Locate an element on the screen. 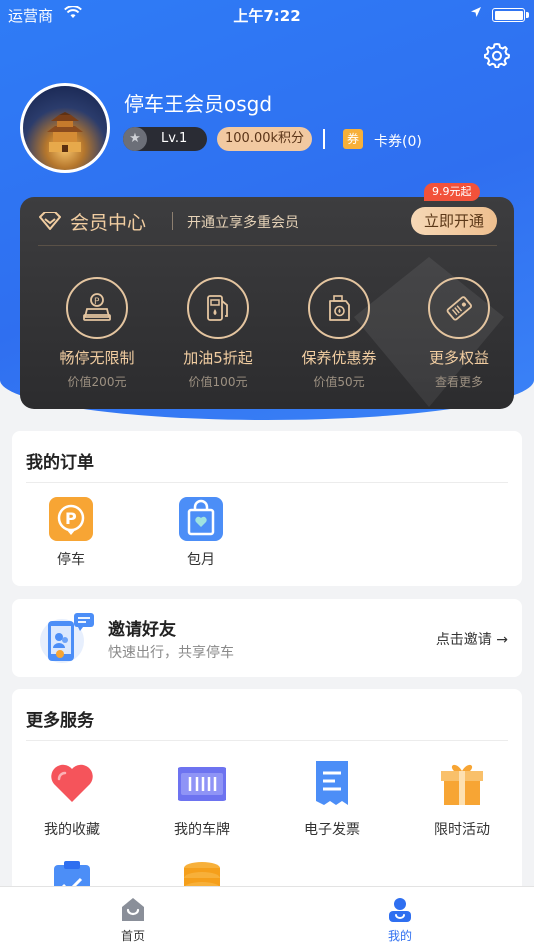 This screenshot has width=534, height=950. invite-link: 点击邀请 → is located at coordinates (472, 639).